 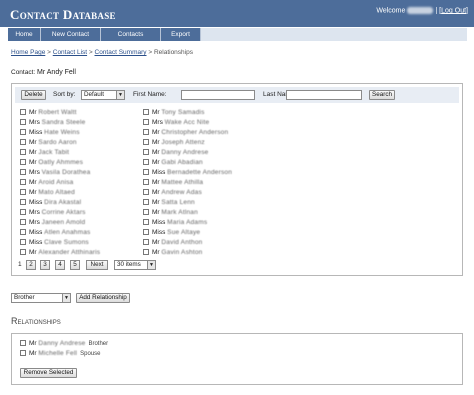 What do you see at coordinates (71, 34) in the screenshot?
I see `nav-new-contact: New Contact` at bounding box center [71, 34].